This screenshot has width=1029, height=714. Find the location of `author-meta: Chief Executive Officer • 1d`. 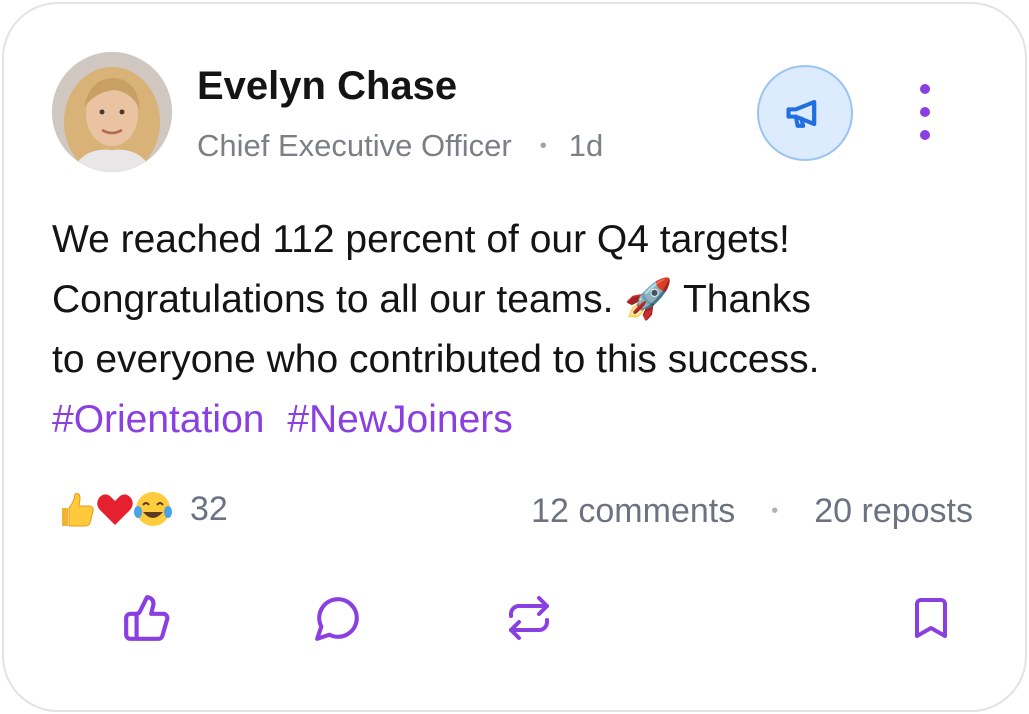

author-meta: Chief Executive Officer • 1d is located at coordinates (400, 146).